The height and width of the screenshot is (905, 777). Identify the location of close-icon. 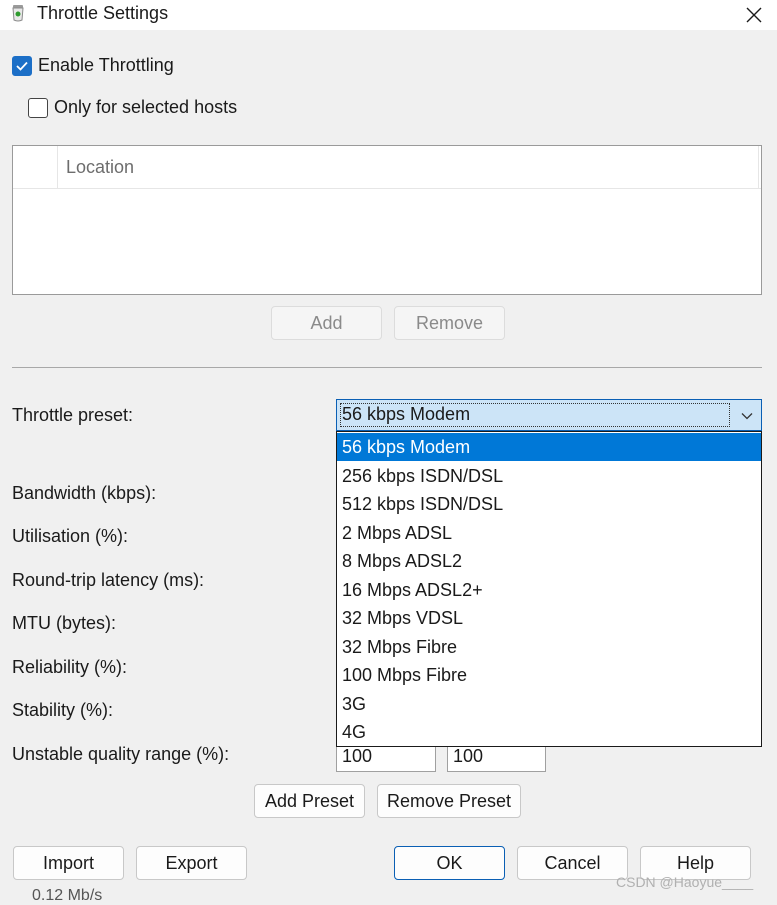
(753, 15).